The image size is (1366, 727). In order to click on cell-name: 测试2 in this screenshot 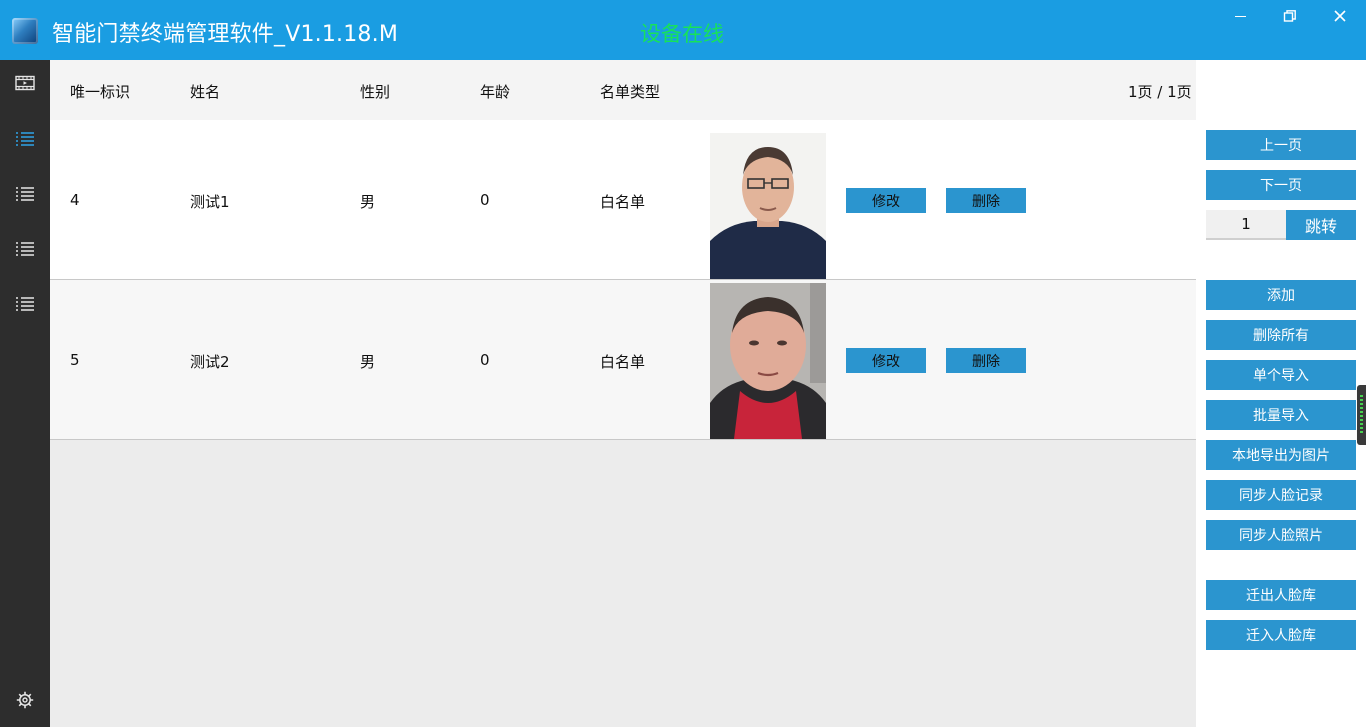, I will do `click(210, 362)`.